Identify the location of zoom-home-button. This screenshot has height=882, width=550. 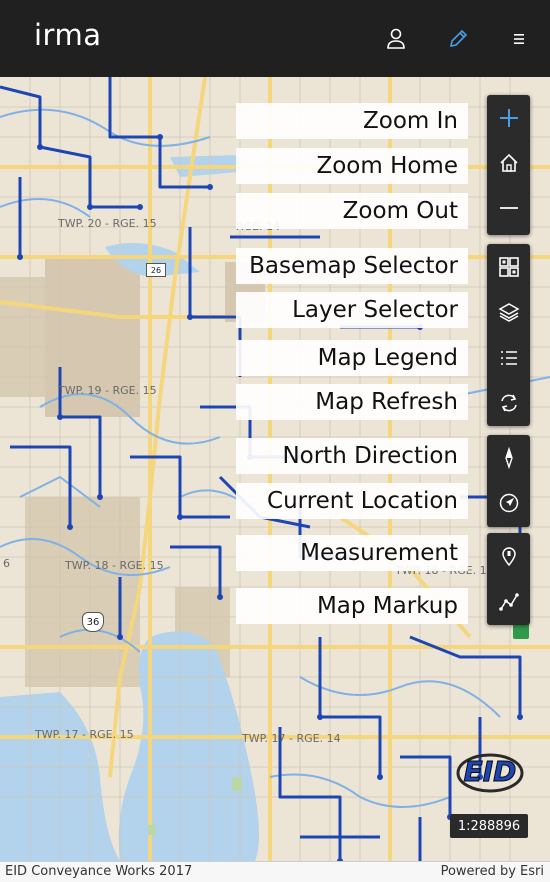
(508, 162).